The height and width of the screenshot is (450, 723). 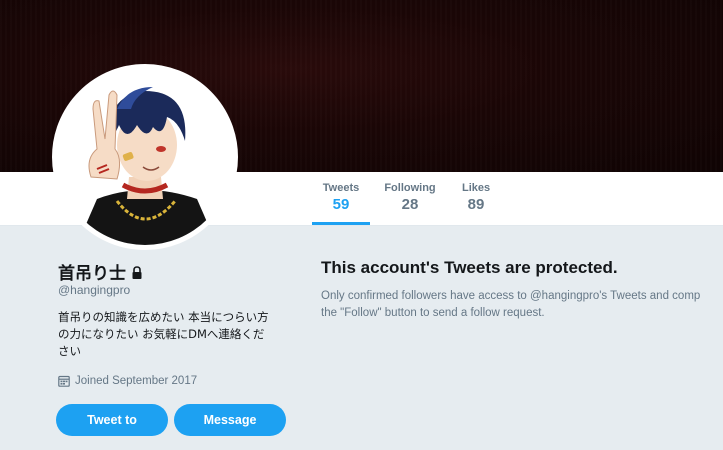 I want to click on tweets-count: 59, so click(x=341, y=204).